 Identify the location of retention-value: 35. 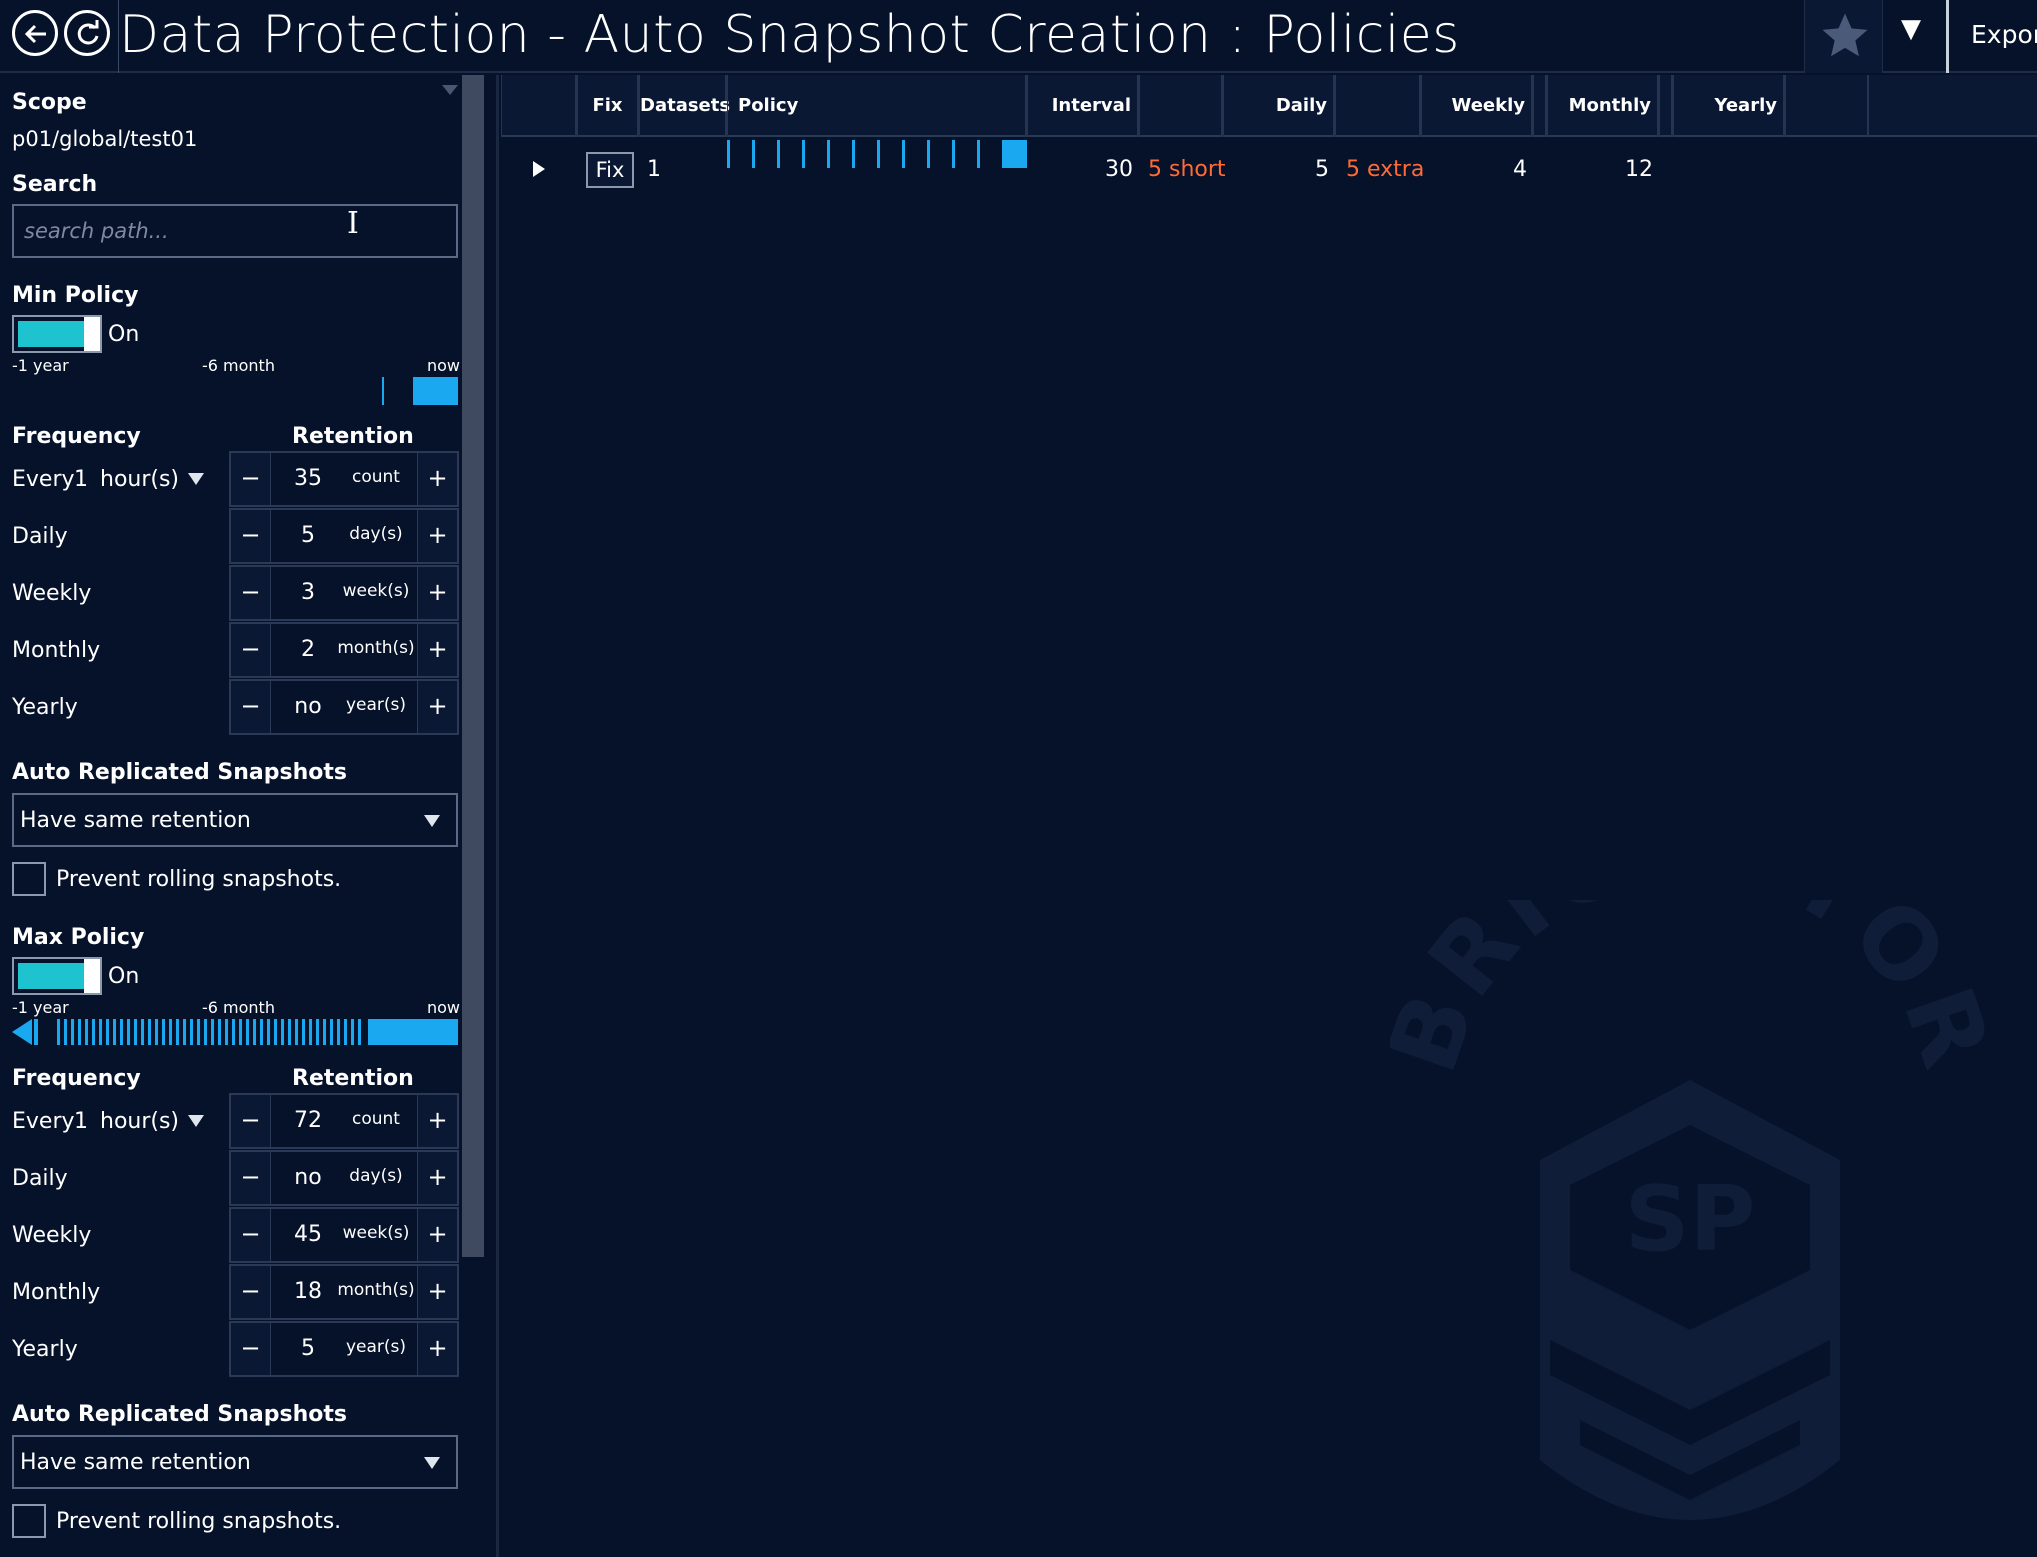
(308, 478).